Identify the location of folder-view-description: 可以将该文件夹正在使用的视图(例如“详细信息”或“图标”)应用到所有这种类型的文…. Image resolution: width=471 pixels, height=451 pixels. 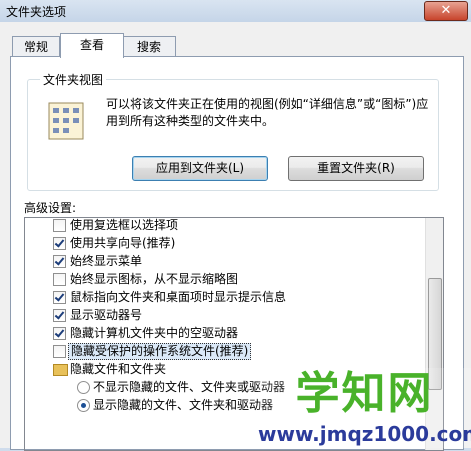
(267, 112).